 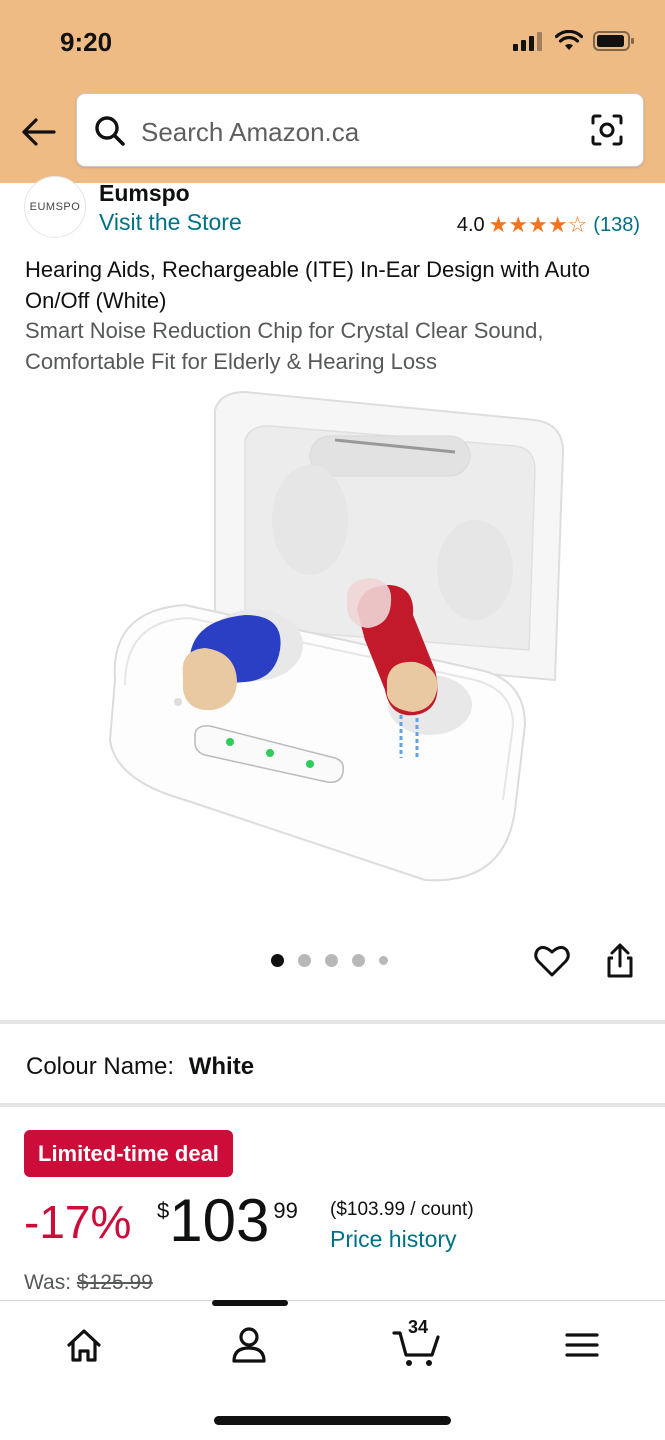 I want to click on rating-count: (138), so click(x=616, y=225).